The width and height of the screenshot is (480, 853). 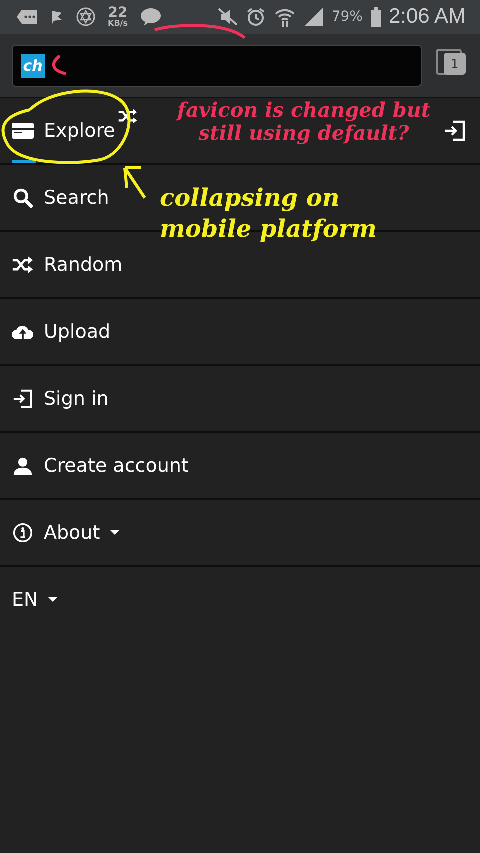 I want to click on mute-icon, so click(x=228, y=17).